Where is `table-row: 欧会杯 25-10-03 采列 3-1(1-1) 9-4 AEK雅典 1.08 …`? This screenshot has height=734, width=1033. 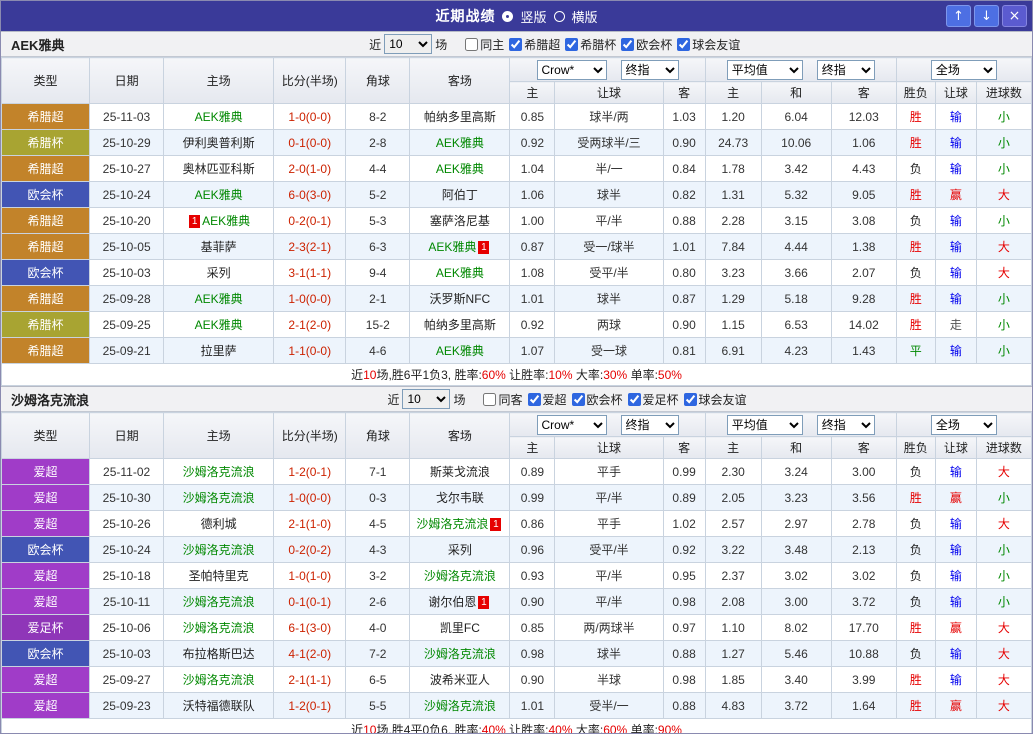
table-row: 欧会杯 25-10-03 采列 3-1(1-1) 9-4 AEK雅典 1.08 … is located at coordinates (516, 272).